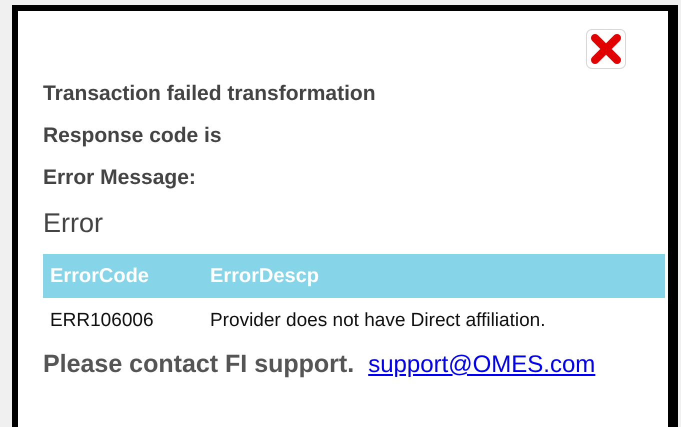  I want to click on close-icon, so click(606, 49).